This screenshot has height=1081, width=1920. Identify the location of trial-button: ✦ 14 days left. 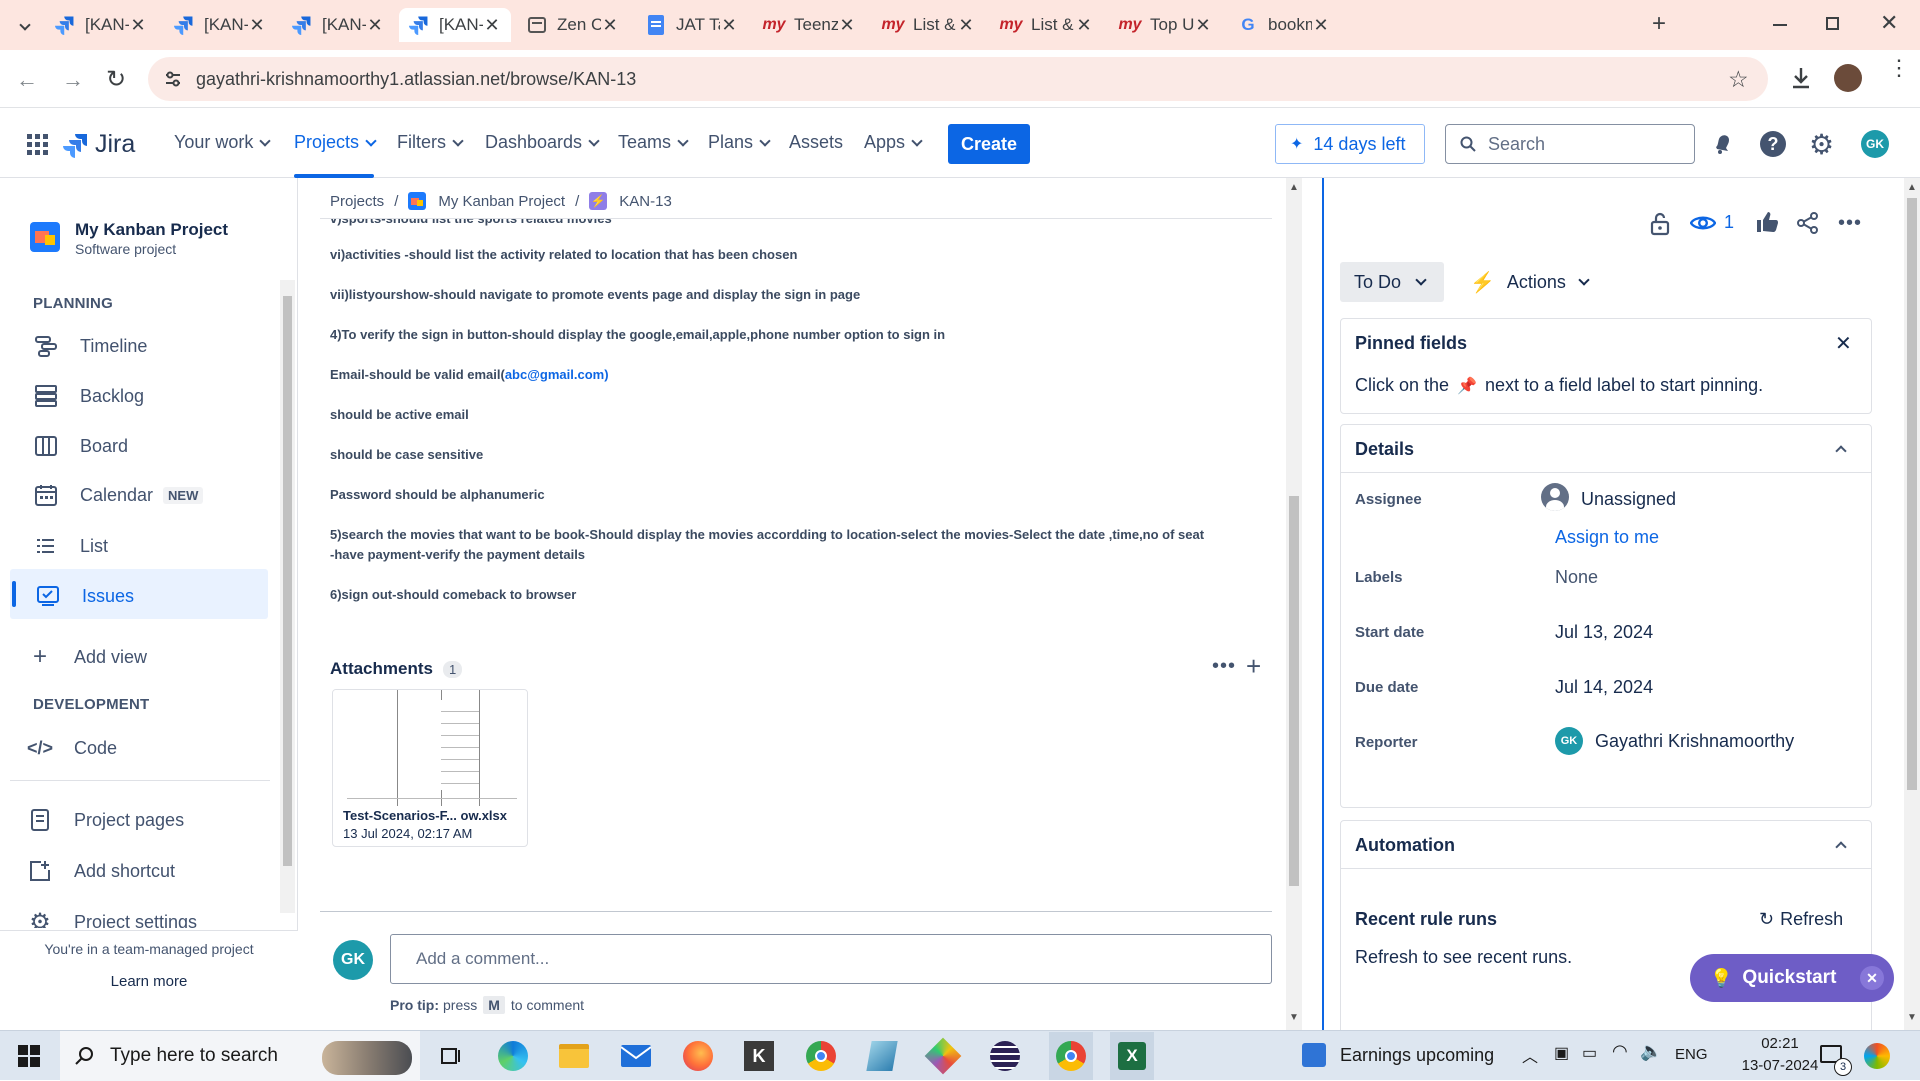
(1350, 144).